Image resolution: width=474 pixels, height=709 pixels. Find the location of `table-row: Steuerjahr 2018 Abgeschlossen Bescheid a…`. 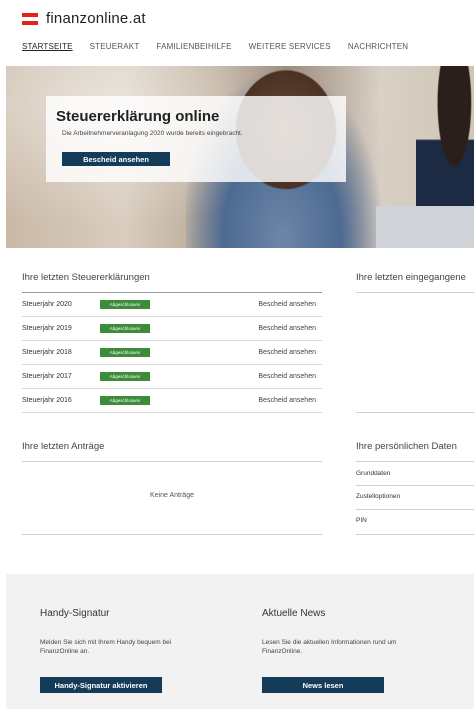

table-row: Steuerjahr 2018 Abgeschlossen Bescheid a… is located at coordinates (172, 353).